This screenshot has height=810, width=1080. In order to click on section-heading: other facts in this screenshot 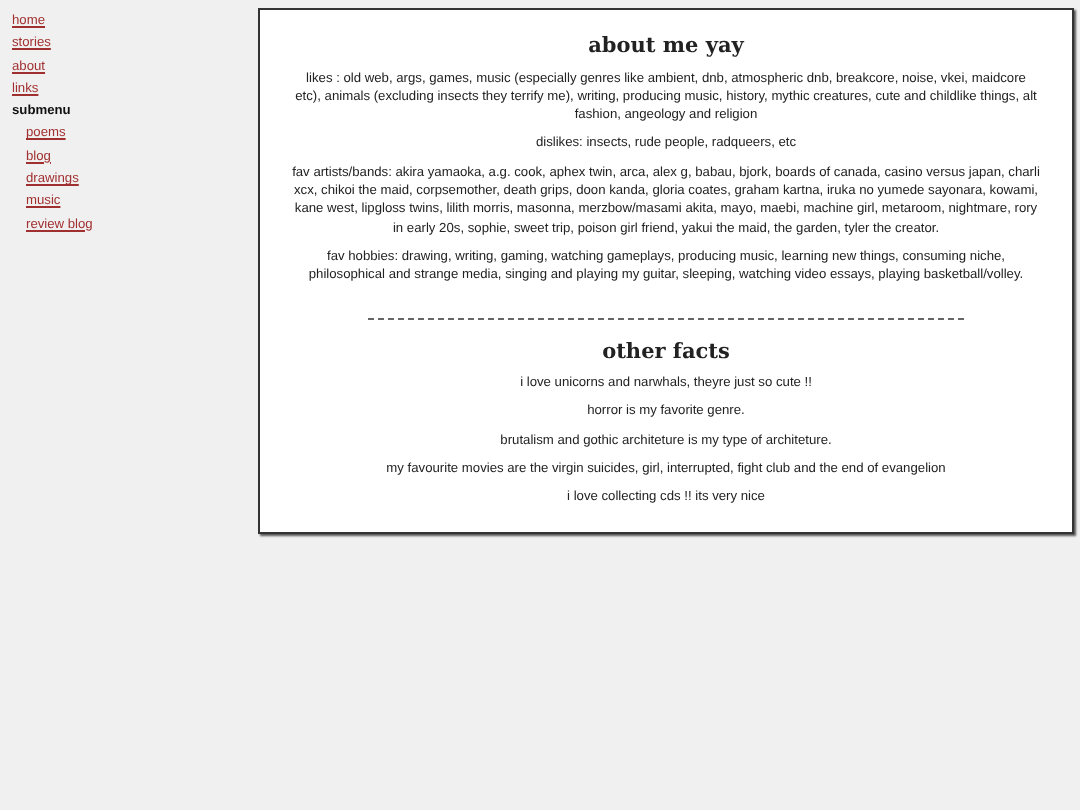, I will do `click(666, 352)`.